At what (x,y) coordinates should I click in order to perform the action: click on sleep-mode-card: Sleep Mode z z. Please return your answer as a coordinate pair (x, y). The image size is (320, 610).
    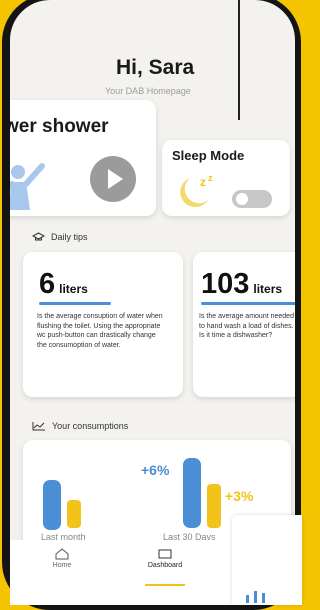
    Looking at the image, I should click on (226, 178).